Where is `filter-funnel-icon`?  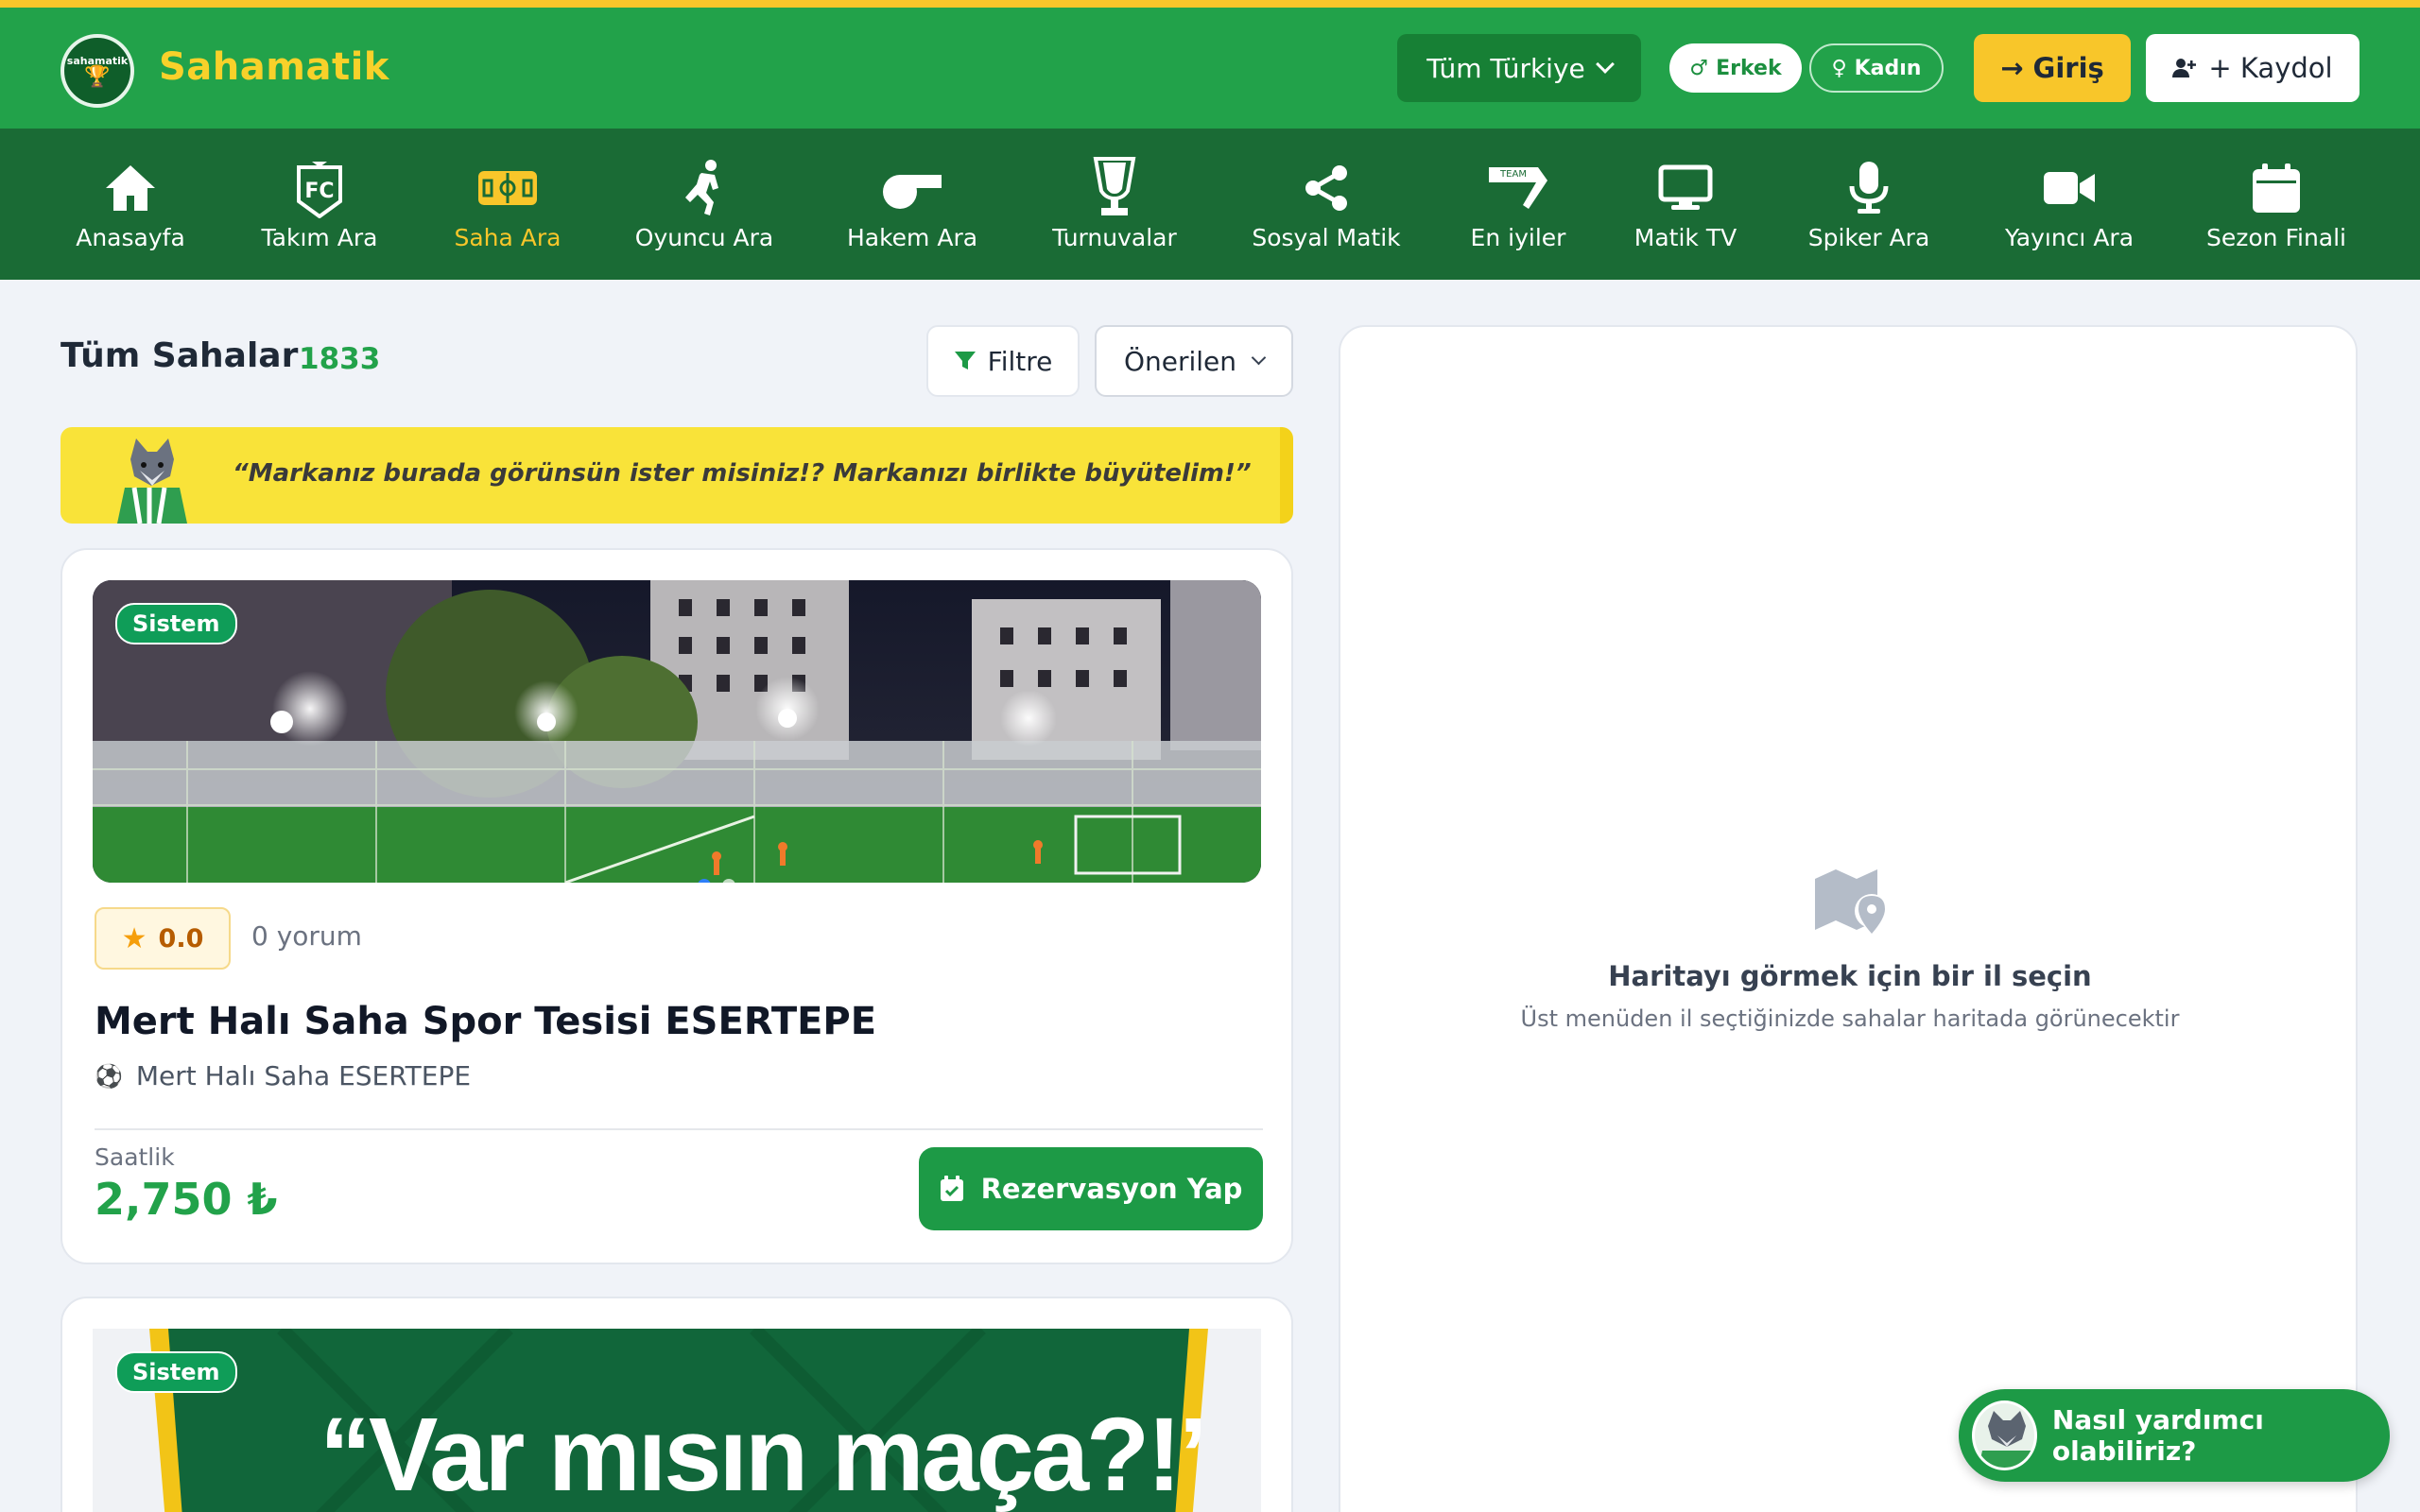 filter-funnel-icon is located at coordinates (965, 360).